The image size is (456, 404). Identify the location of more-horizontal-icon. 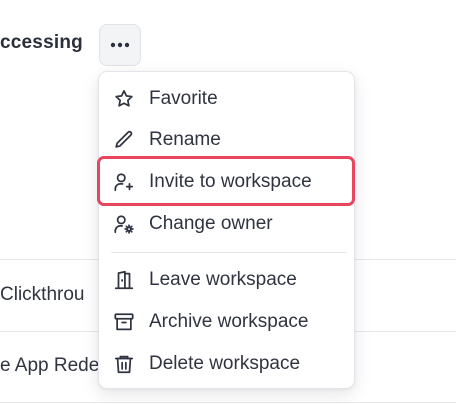
(120, 45).